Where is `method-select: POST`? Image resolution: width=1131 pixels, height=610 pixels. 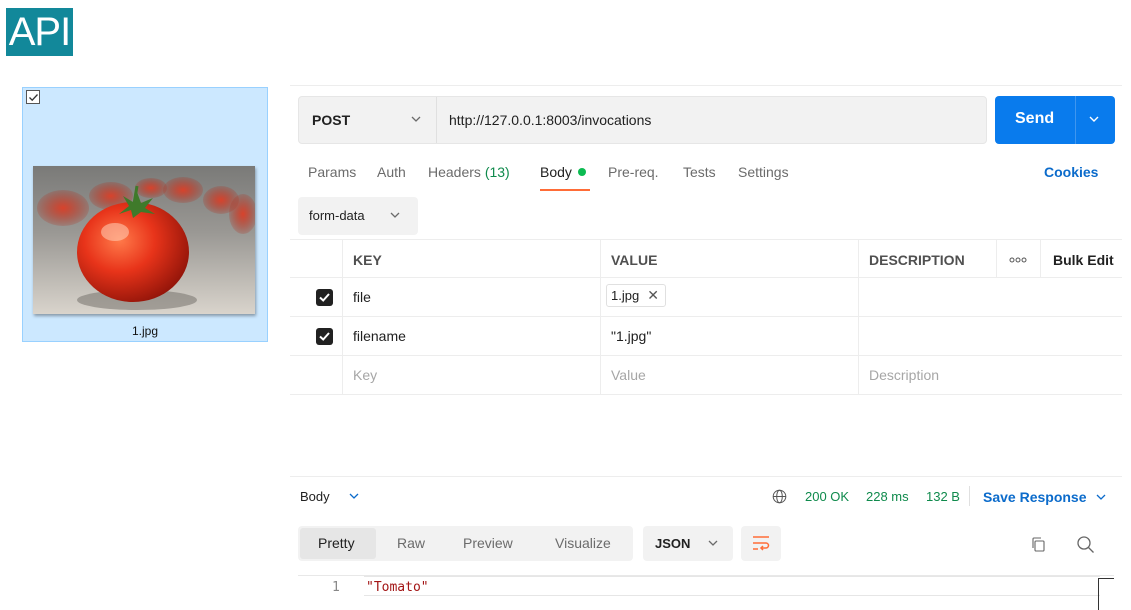 method-select: POST is located at coordinates (368, 120).